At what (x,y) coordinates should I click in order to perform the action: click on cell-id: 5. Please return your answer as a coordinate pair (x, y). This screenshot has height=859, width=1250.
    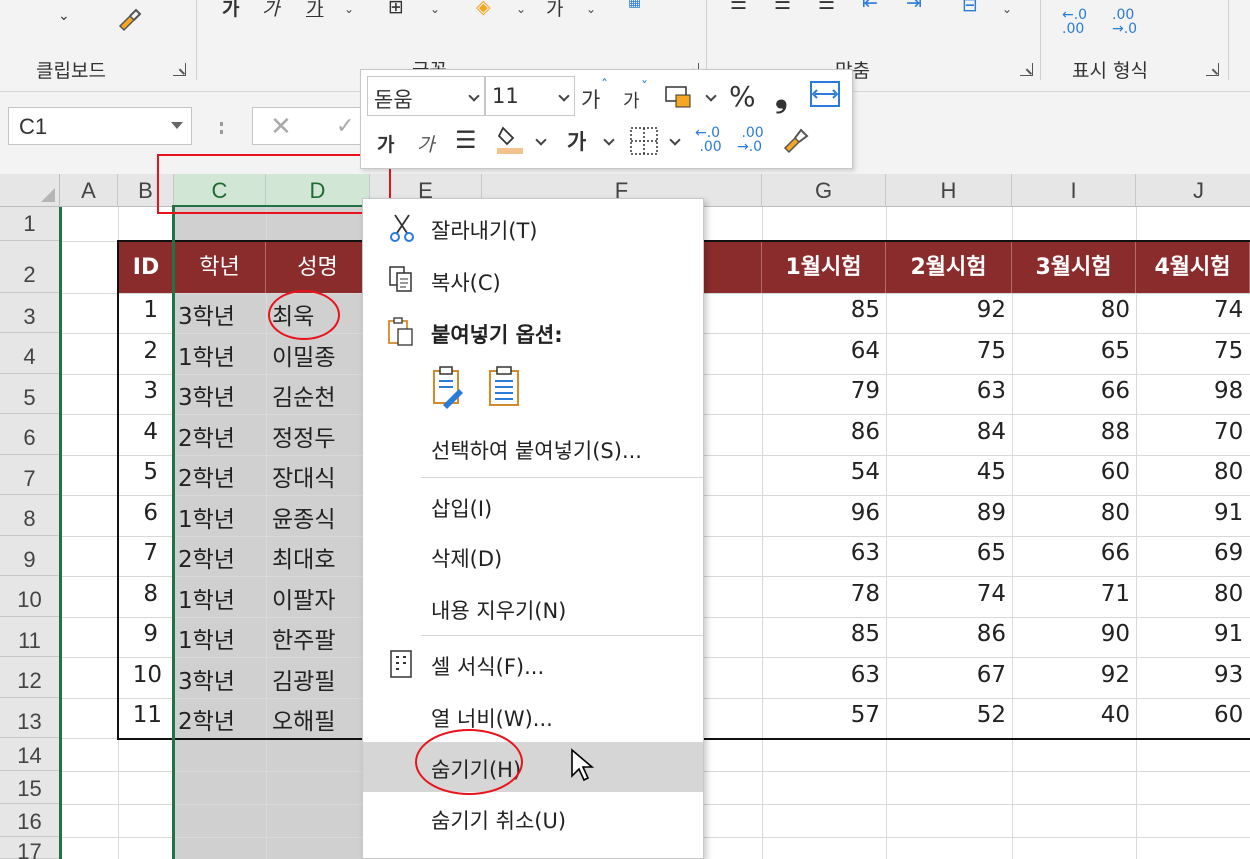
    Looking at the image, I should click on (138, 472).